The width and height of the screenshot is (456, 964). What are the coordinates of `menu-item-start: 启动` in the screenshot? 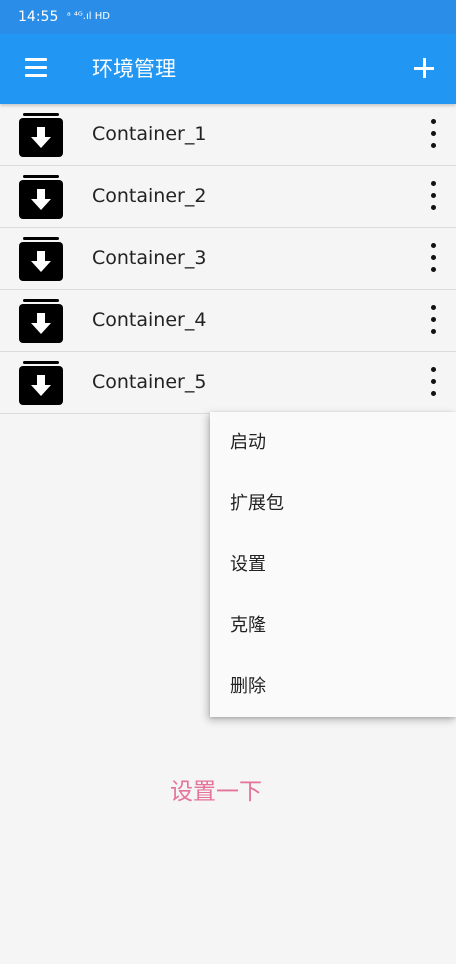 It's located at (333, 442).